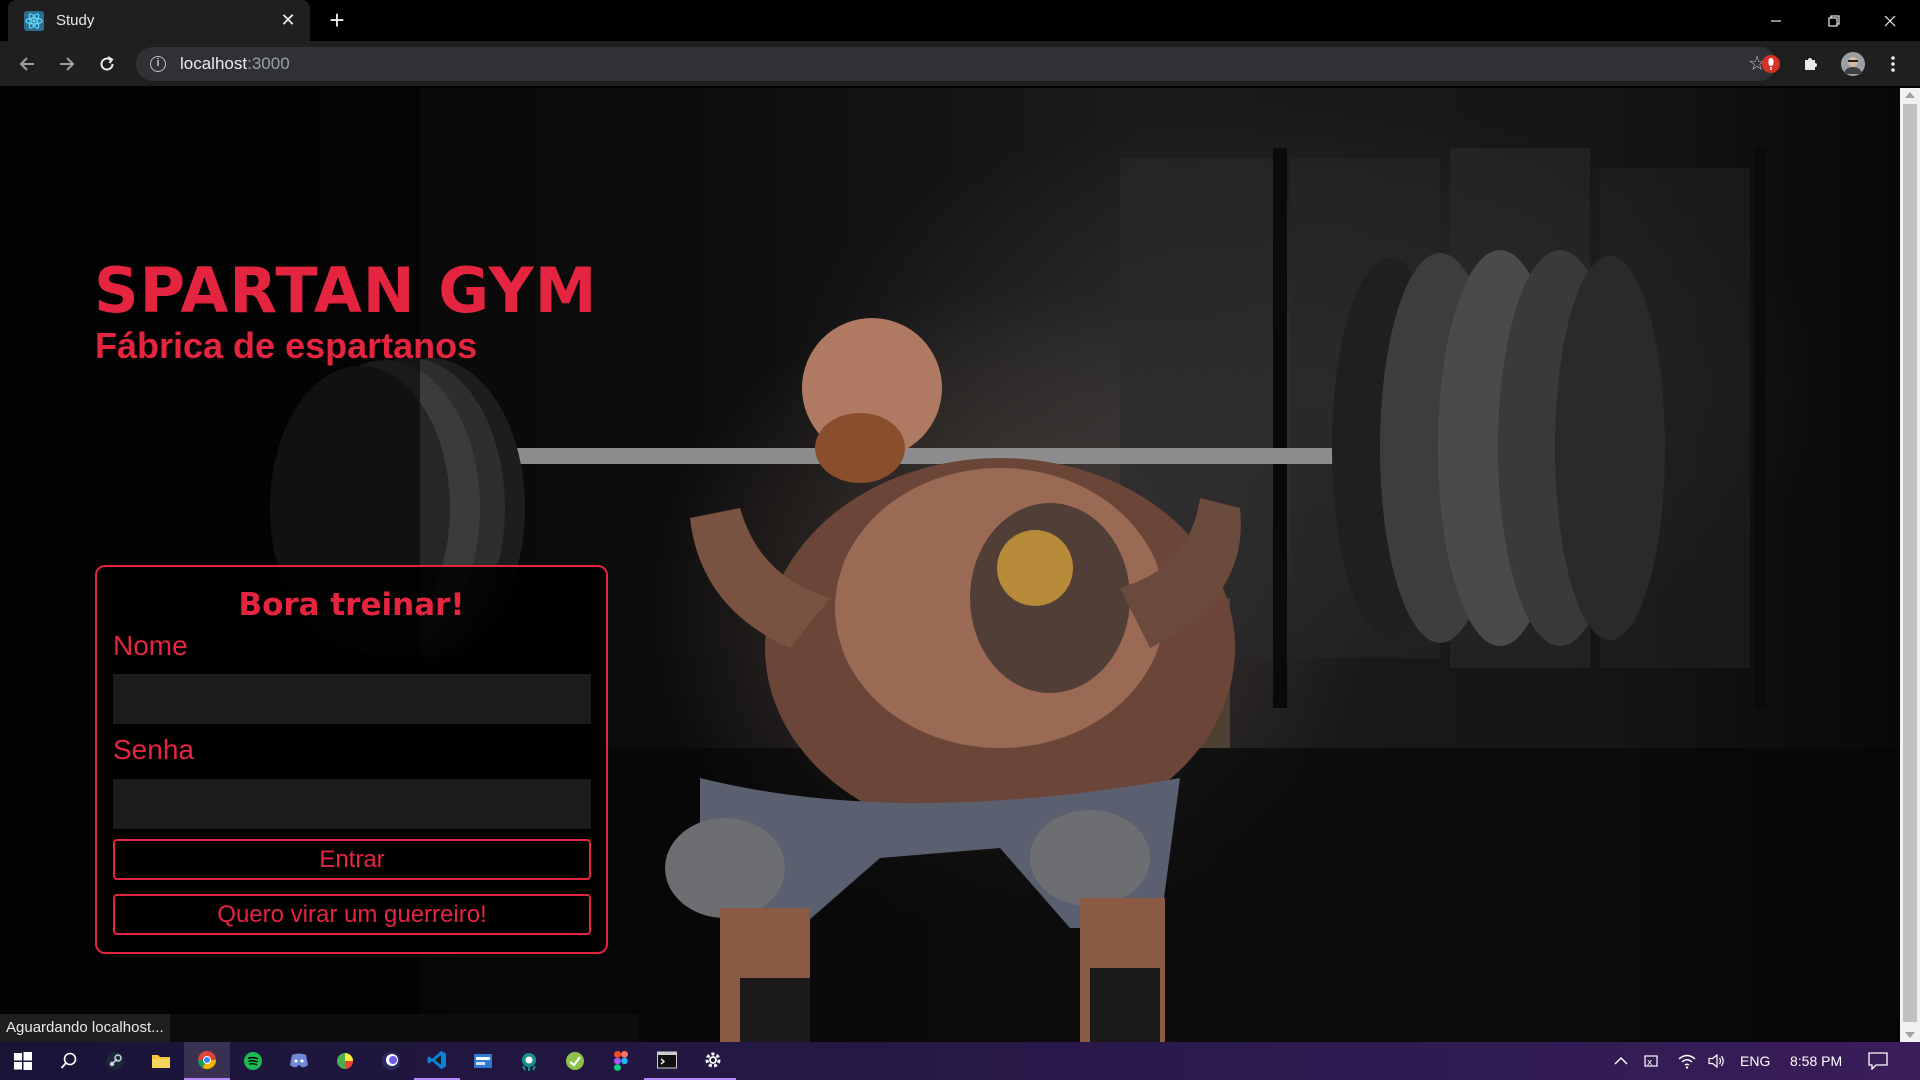  What do you see at coordinates (1816, 1061) in the screenshot?
I see `clock: 8:58 PM` at bounding box center [1816, 1061].